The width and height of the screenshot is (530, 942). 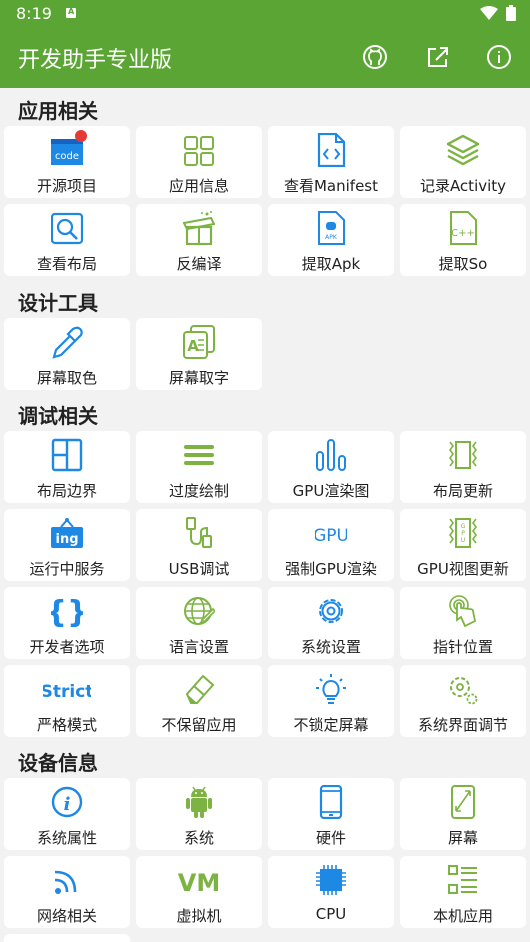 I want to click on svg-text: P, so click(x=463, y=533).